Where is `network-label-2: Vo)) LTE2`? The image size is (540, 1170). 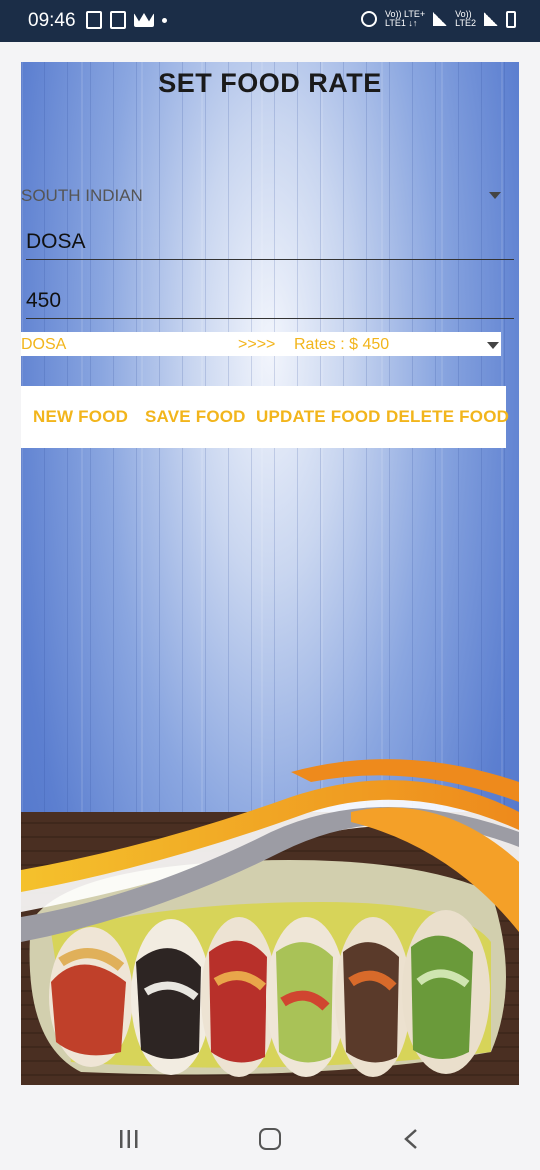 network-label-2: Vo)) LTE2 is located at coordinates (465, 19).